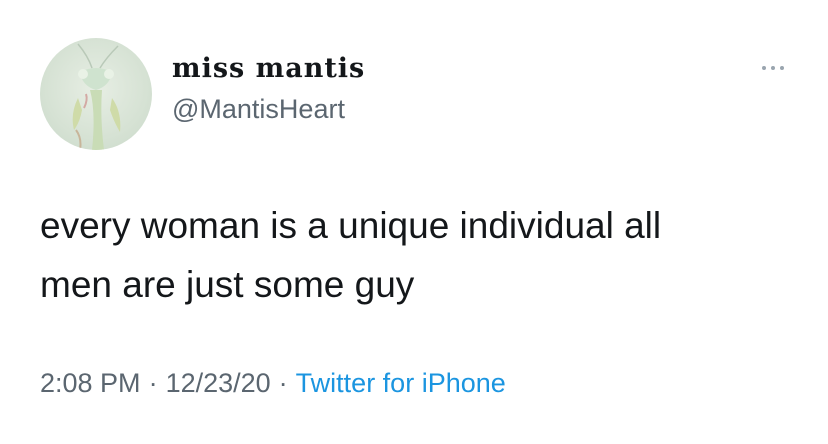 This screenshot has height=444, width=828. I want to click on tweet-text-line: men are just some guy, so click(227, 284).